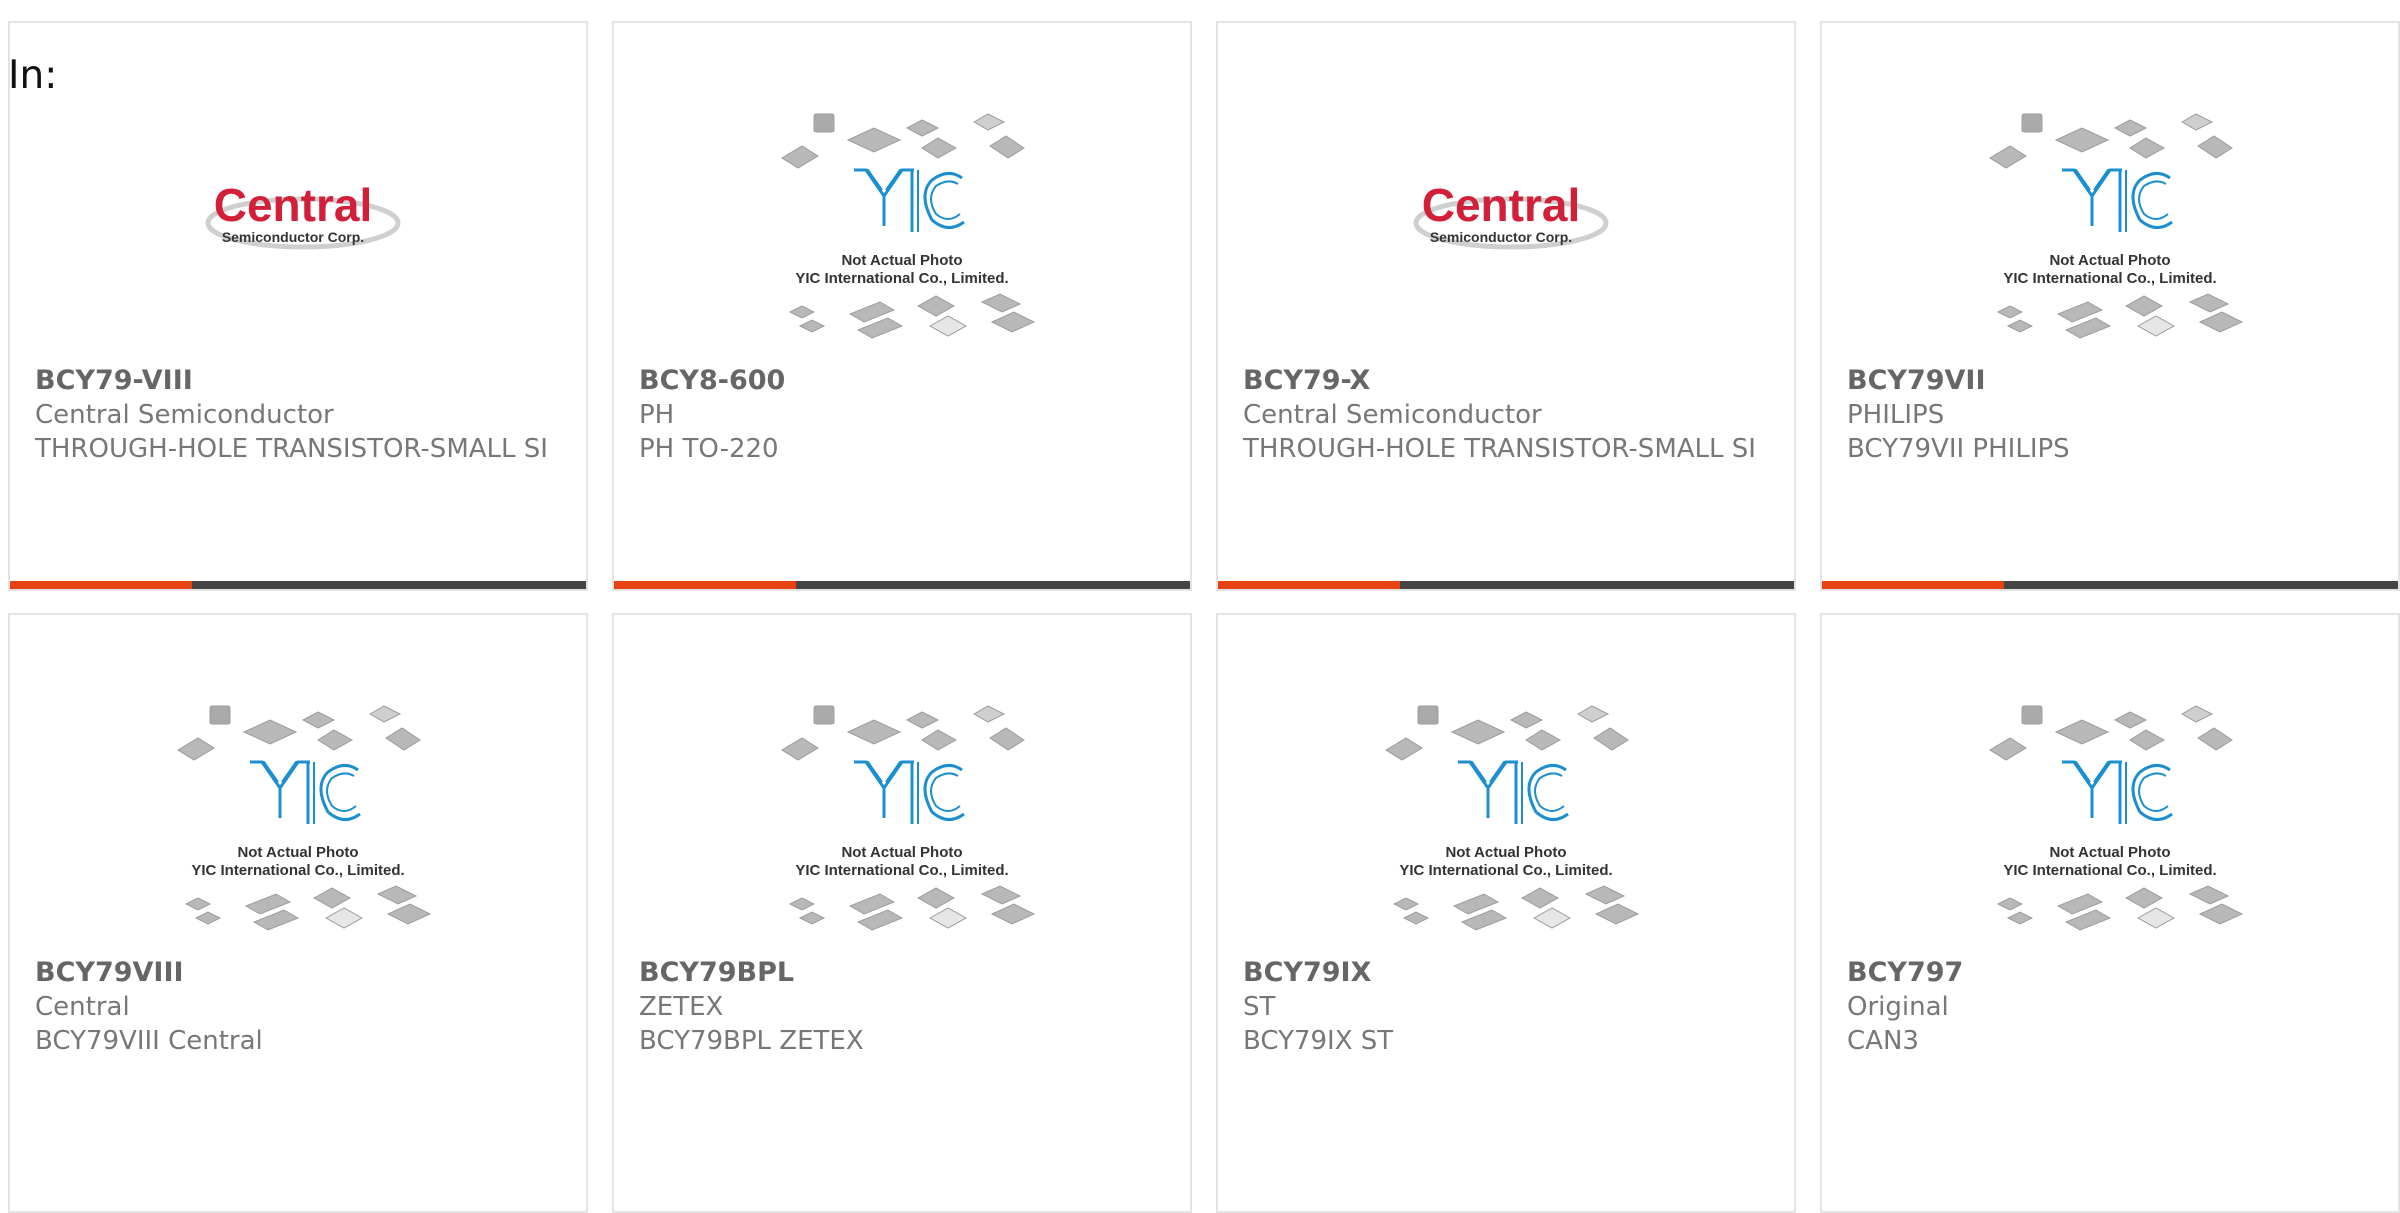 This screenshot has width=2400, height=1213. I want to click on description: BCY79IX ST, so click(1318, 1041).